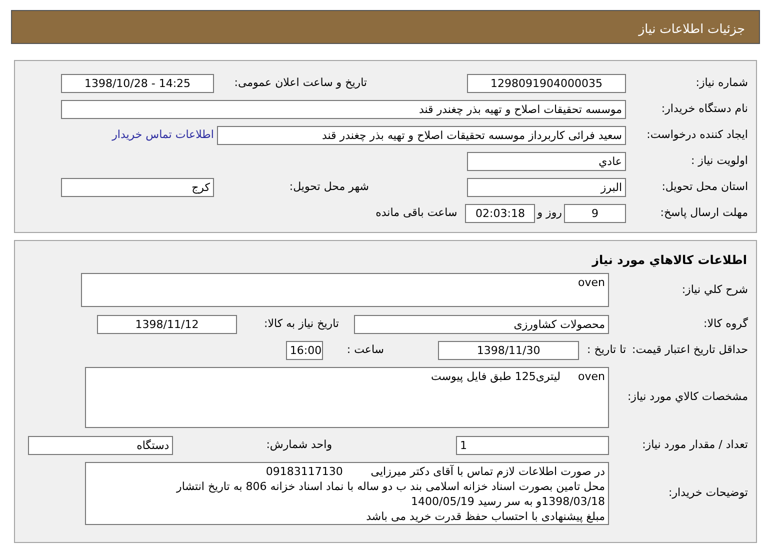  I want to click on inline-text: ساعت :, so click(365, 350).